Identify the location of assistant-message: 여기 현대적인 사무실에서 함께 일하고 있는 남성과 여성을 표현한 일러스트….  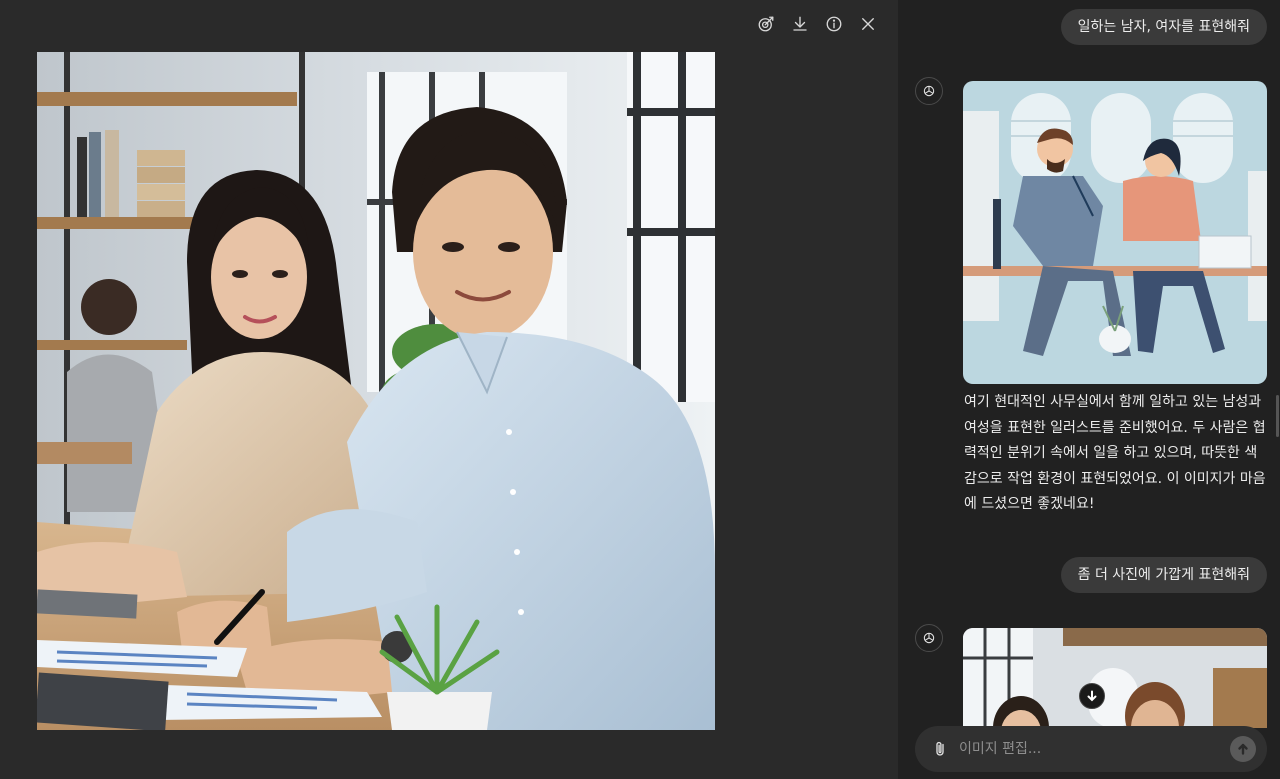
(1115, 453).